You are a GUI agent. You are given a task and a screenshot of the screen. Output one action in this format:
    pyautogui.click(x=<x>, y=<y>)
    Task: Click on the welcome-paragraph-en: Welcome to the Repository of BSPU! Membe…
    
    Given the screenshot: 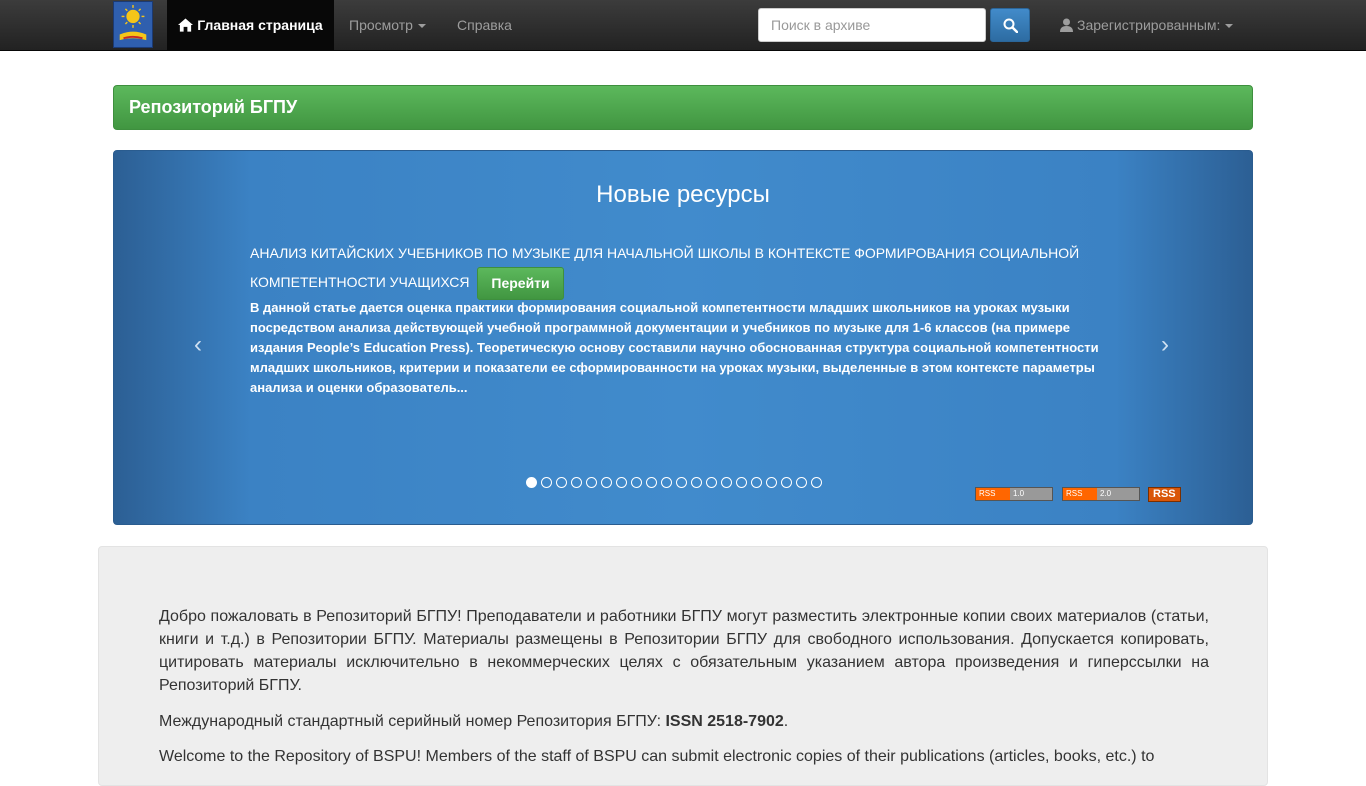 What is the action you would take?
    pyautogui.click(x=657, y=756)
    